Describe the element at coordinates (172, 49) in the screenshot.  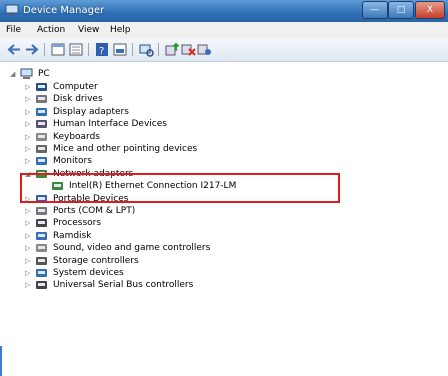
I see `update-driver-icon` at that location.